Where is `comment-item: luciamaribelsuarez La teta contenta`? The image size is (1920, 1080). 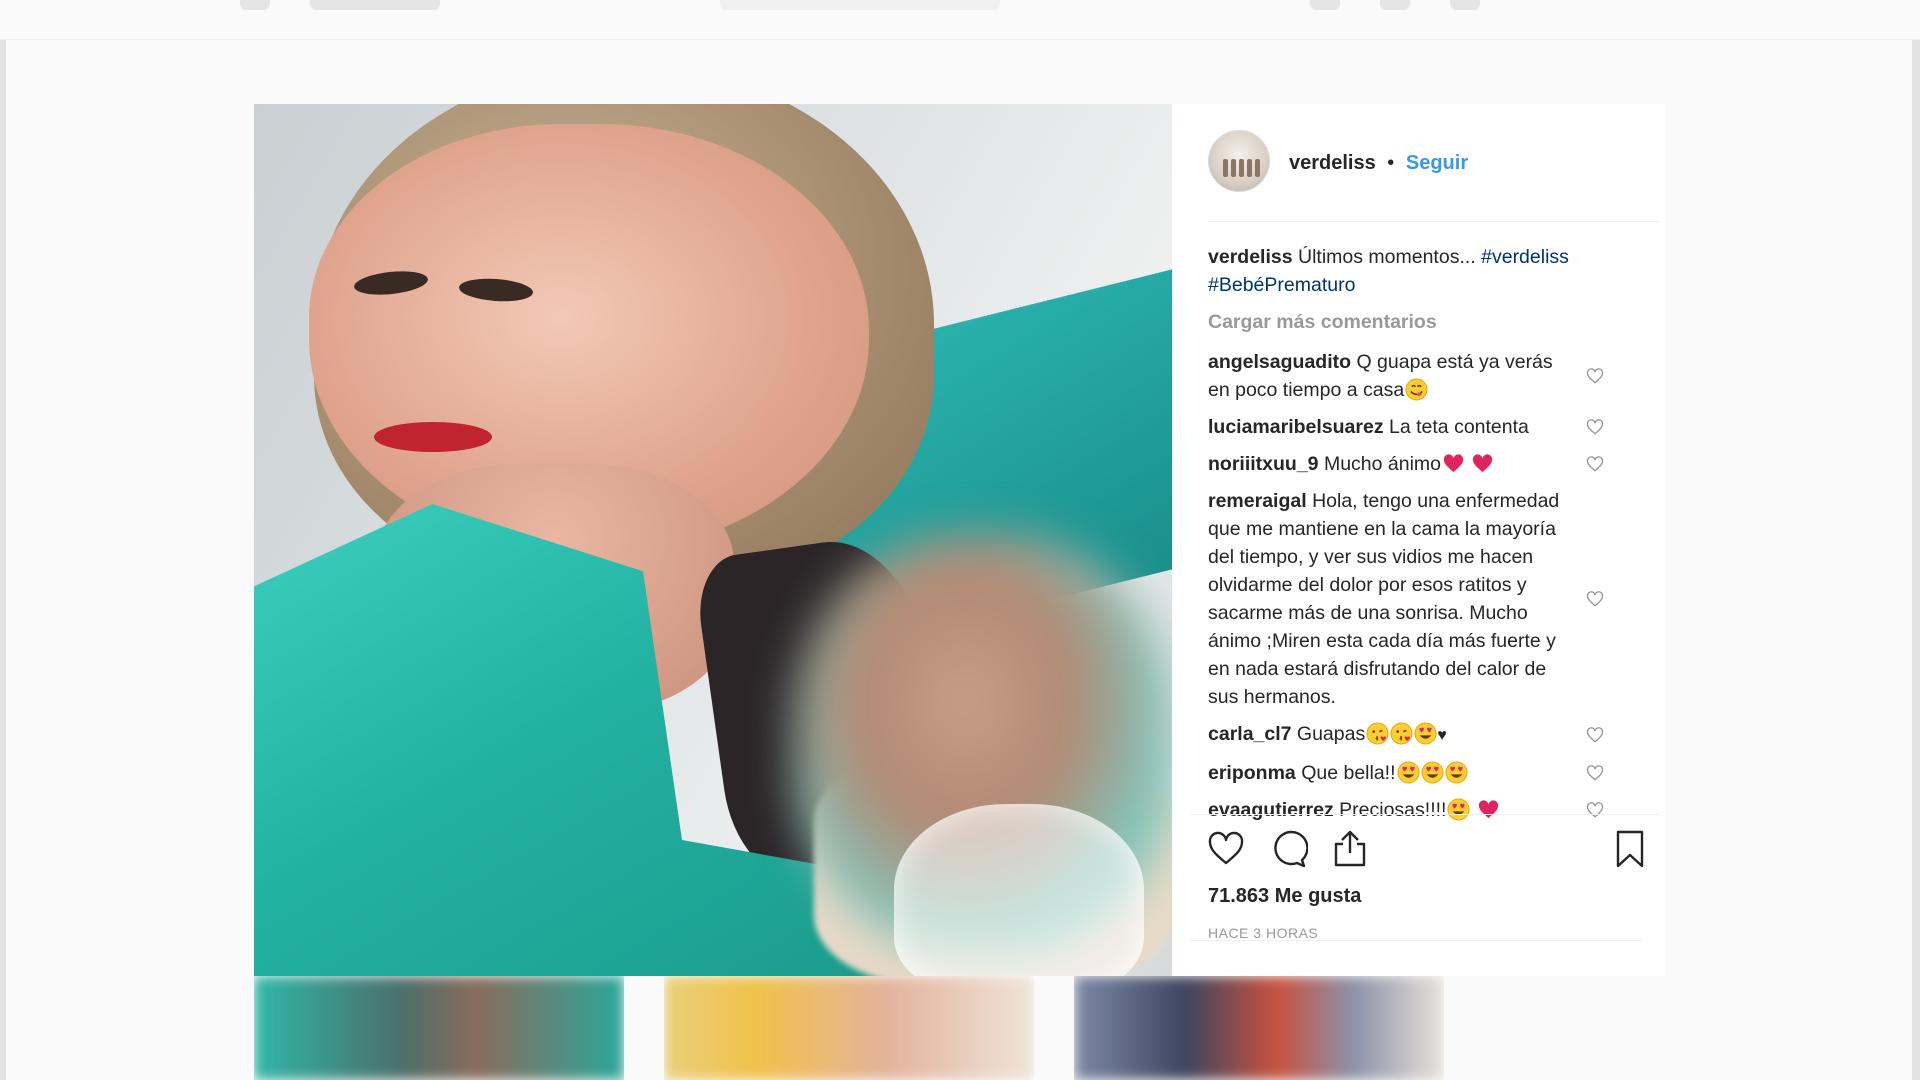
comment-item: luciamaribelsuarez La teta contenta is located at coordinates (1417, 427).